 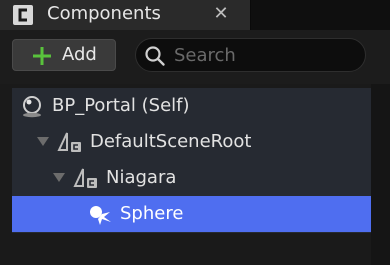 What do you see at coordinates (191, 178) in the screenshot?
I see `tree-item-niagara: Niagara` at bounding box center [191, 178].